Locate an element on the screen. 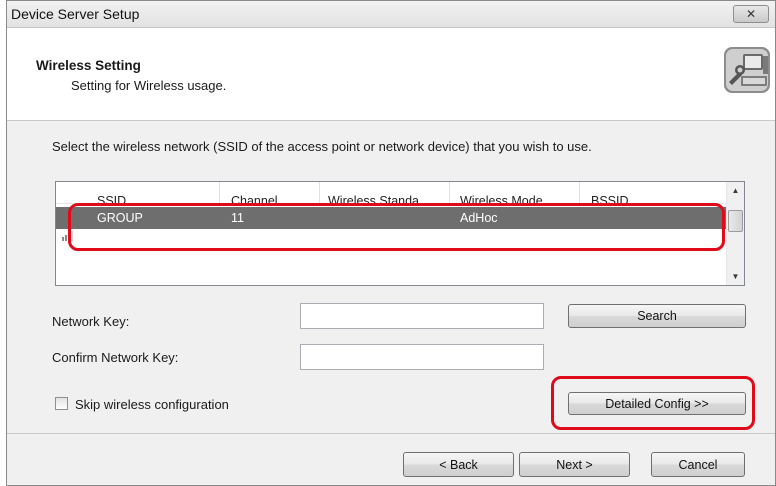 This screenshot has height=486, width=776. footer-divider is located at coordinates (391, 433).